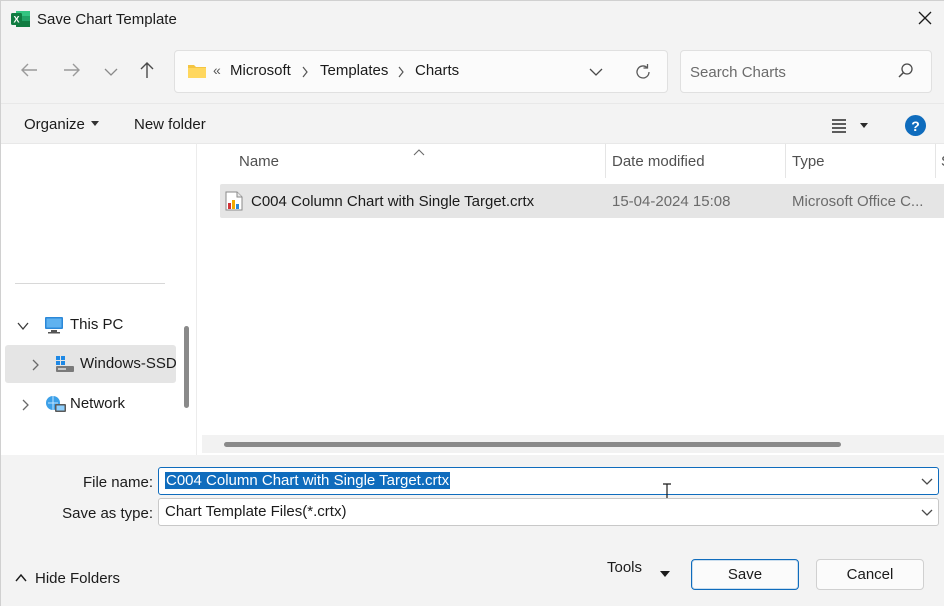  What do you see at coordinates (54, 325) in the screenshot?
I see `computer-icon` at bounding box center [54, 325].